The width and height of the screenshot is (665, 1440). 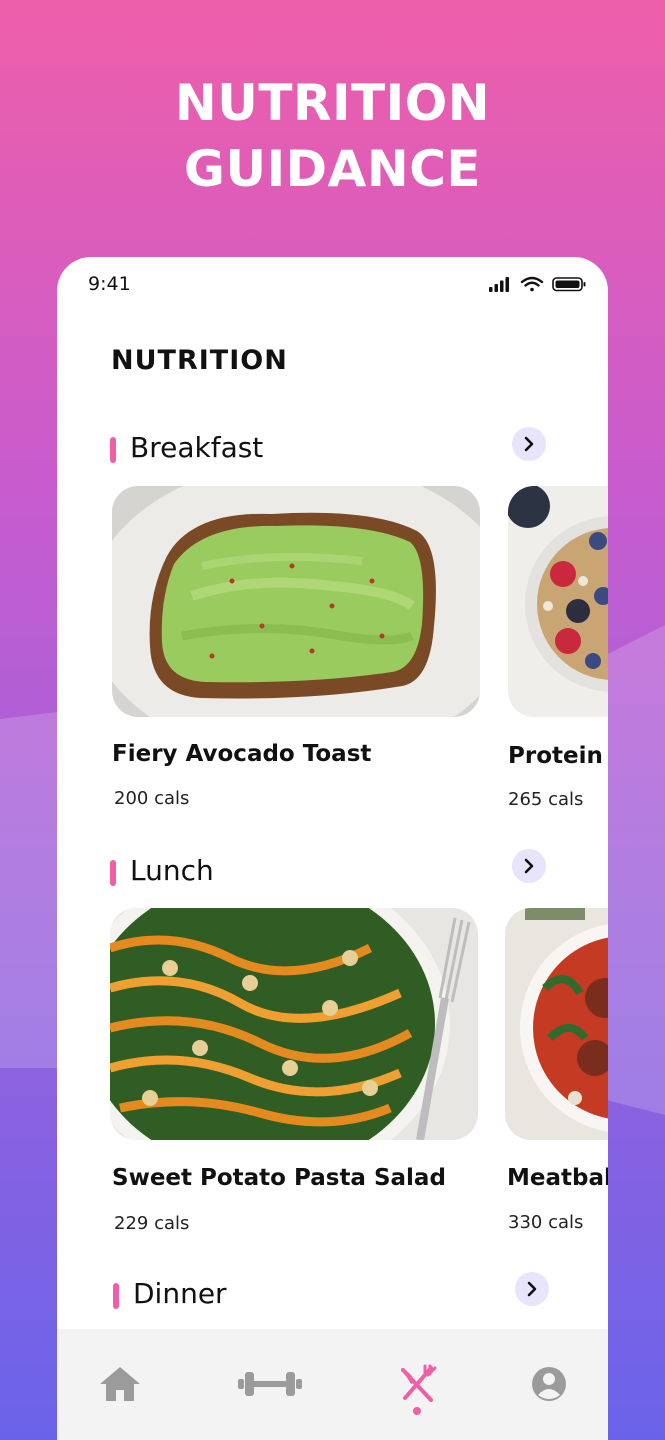 I want to click on dumbbell-icon, so click(x=270, y=1384).